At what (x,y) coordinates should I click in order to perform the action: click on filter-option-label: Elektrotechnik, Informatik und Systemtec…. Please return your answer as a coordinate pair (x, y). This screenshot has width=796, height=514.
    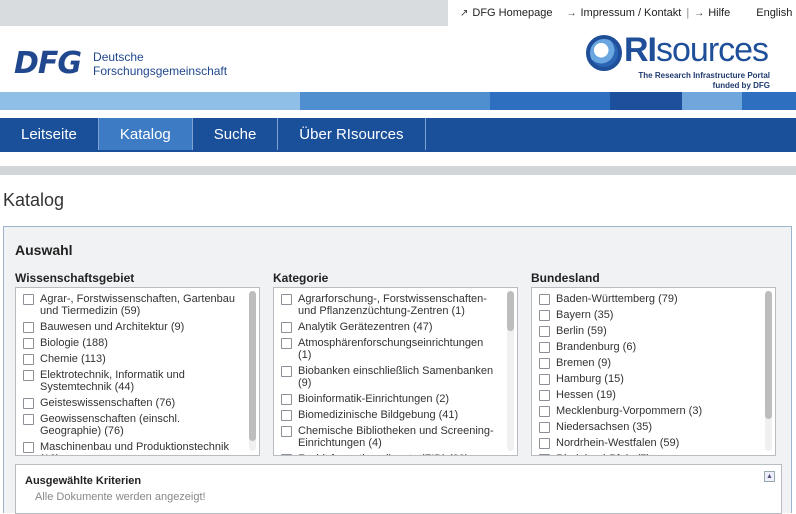
    Looking at the image, I should click on (140, 381).